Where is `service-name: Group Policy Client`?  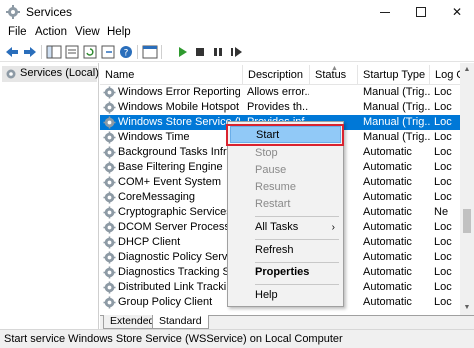 service-name: Group Policy Client is located at coordinates (165, 302).